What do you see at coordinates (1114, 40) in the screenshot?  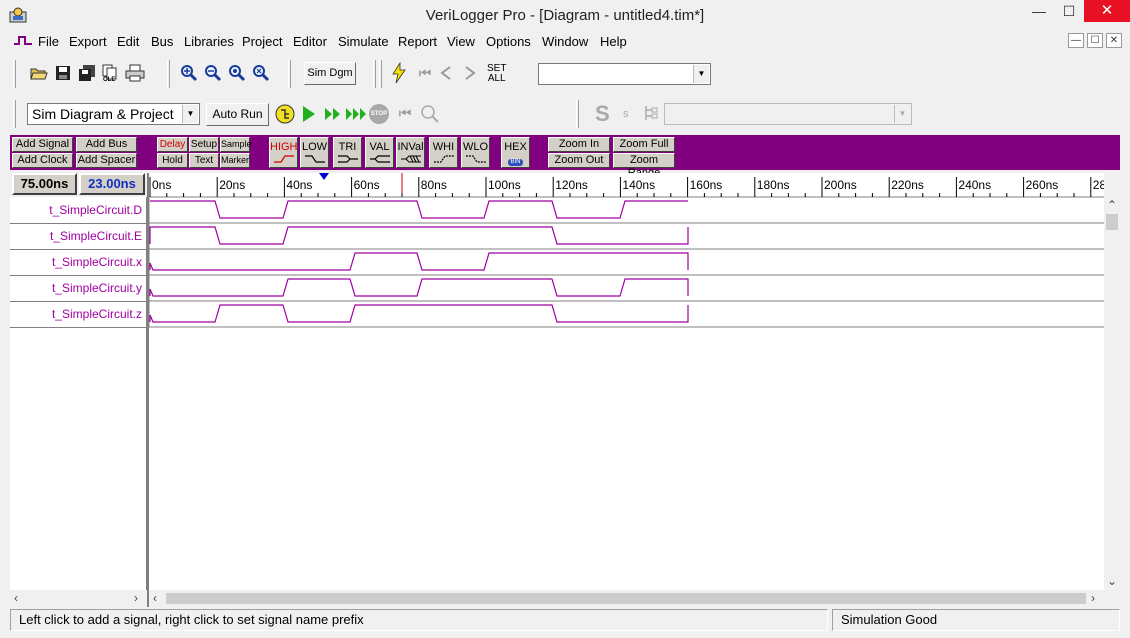 I see `mdi-close-button: ✕` at bounding box center [1114, 40].